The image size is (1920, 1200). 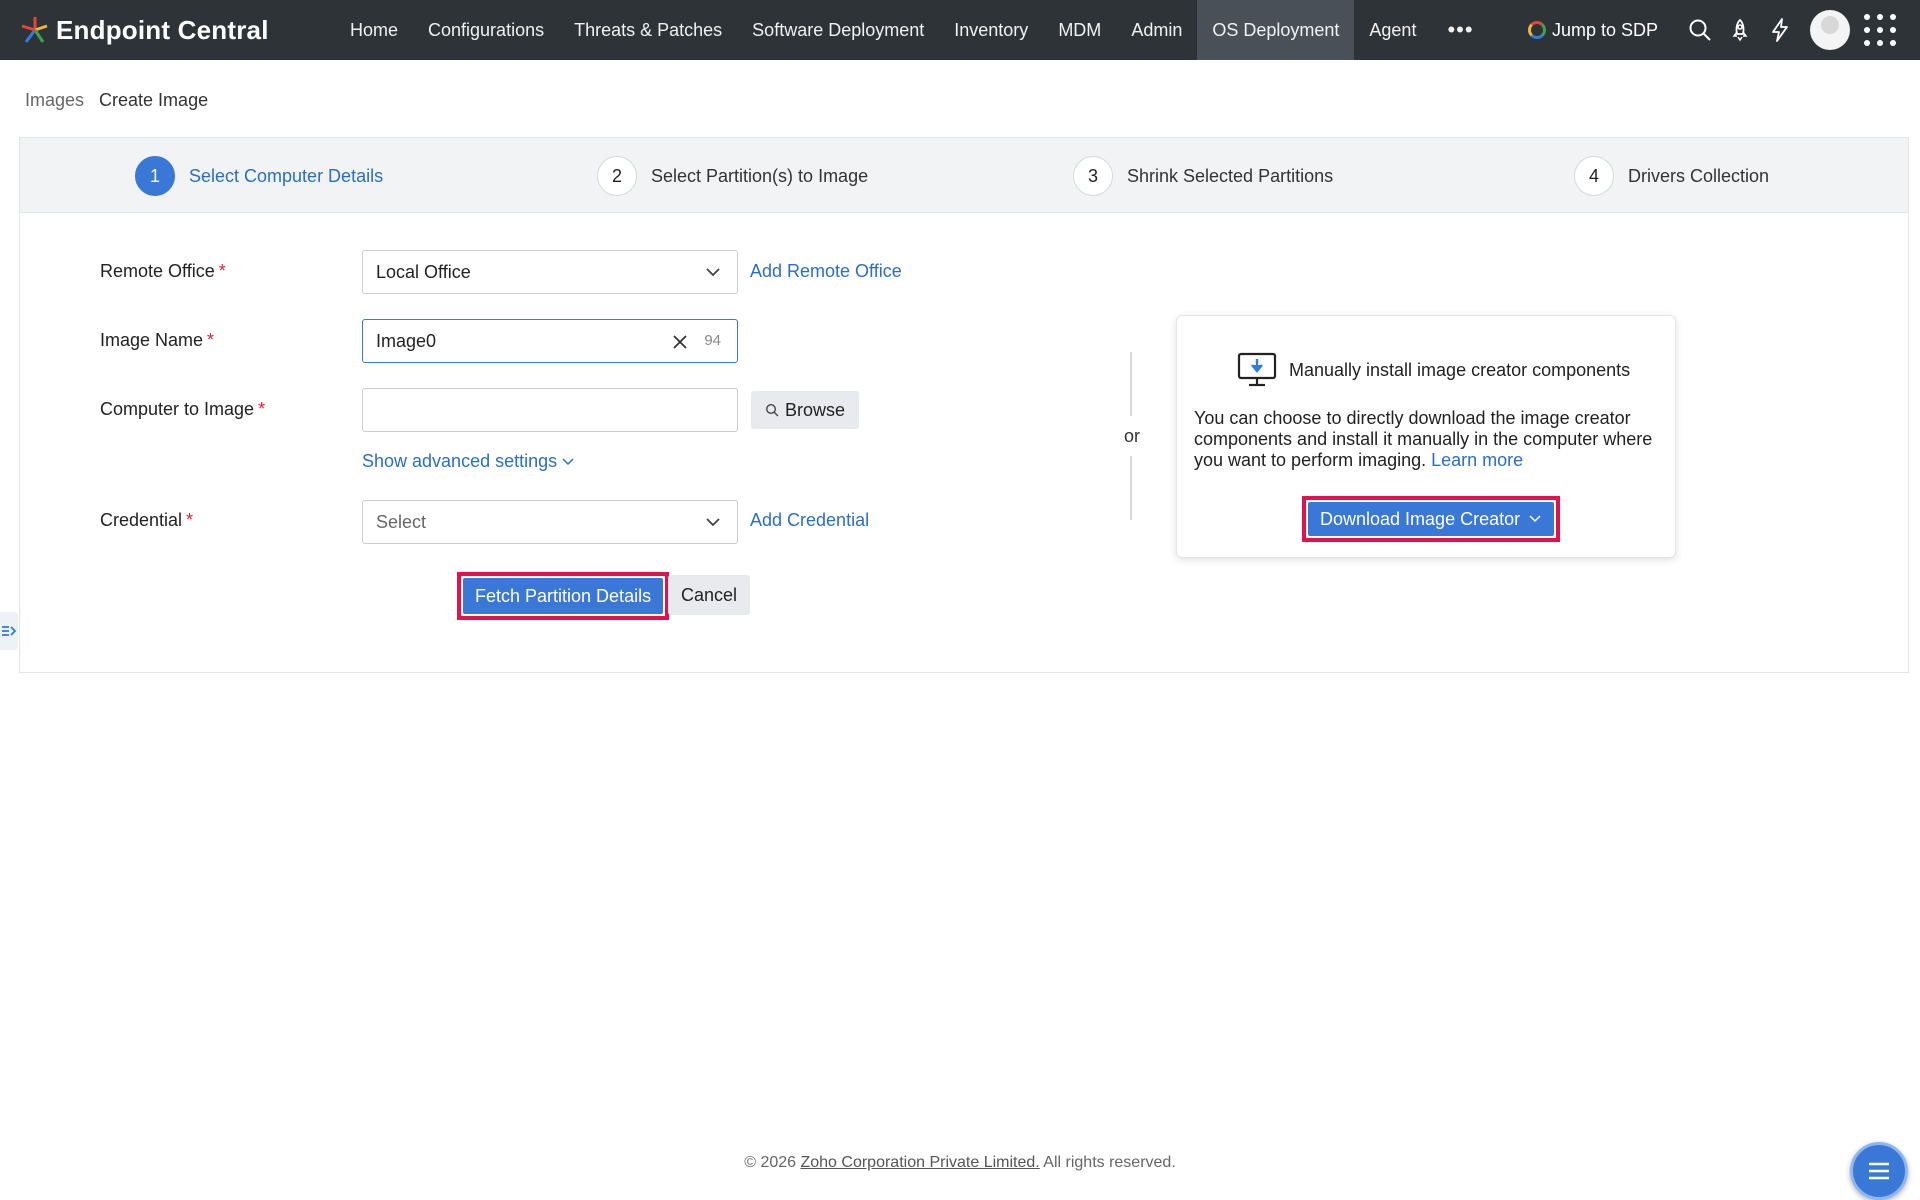 I want to click on nav-more-button: •••, so click(x=1460, y=30).